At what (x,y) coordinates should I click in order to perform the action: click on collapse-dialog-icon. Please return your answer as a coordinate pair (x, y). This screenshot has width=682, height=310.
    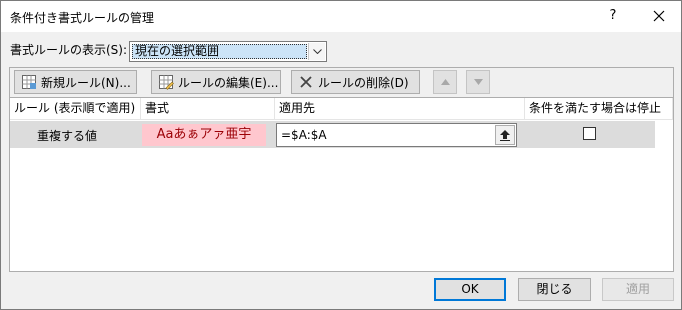
    Looking at the image, I should click on (505, 135).